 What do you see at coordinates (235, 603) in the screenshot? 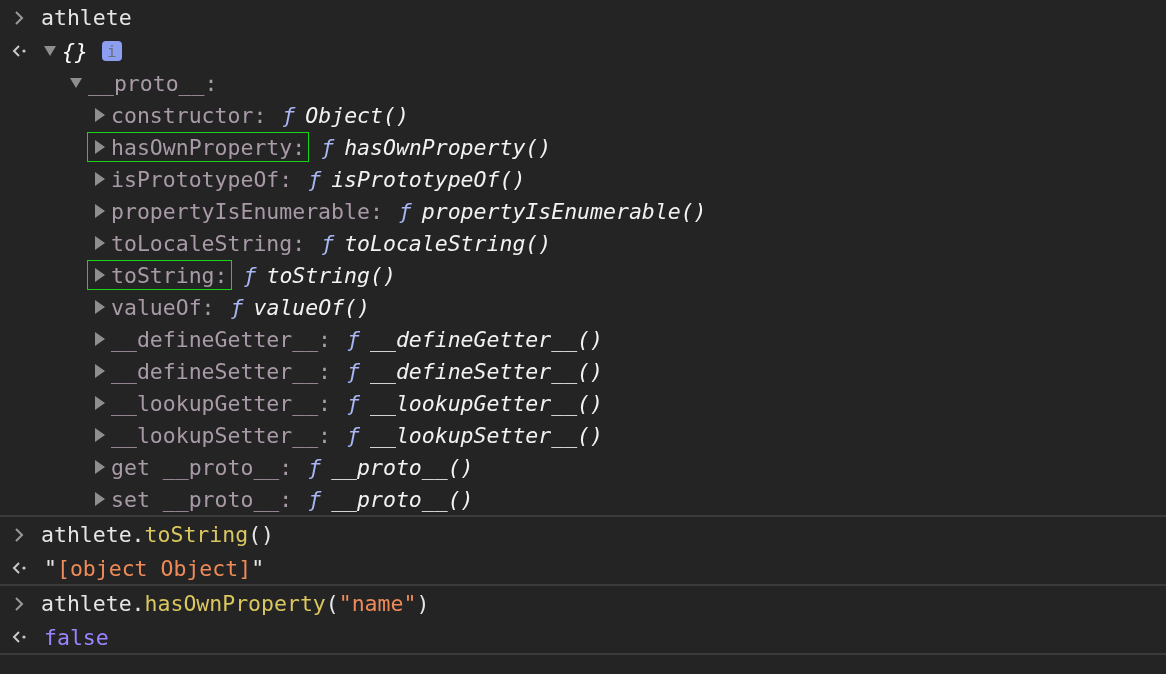
I see `command-text: athlete.hasOwnProperty("name")` at bounding box center [235, 603].